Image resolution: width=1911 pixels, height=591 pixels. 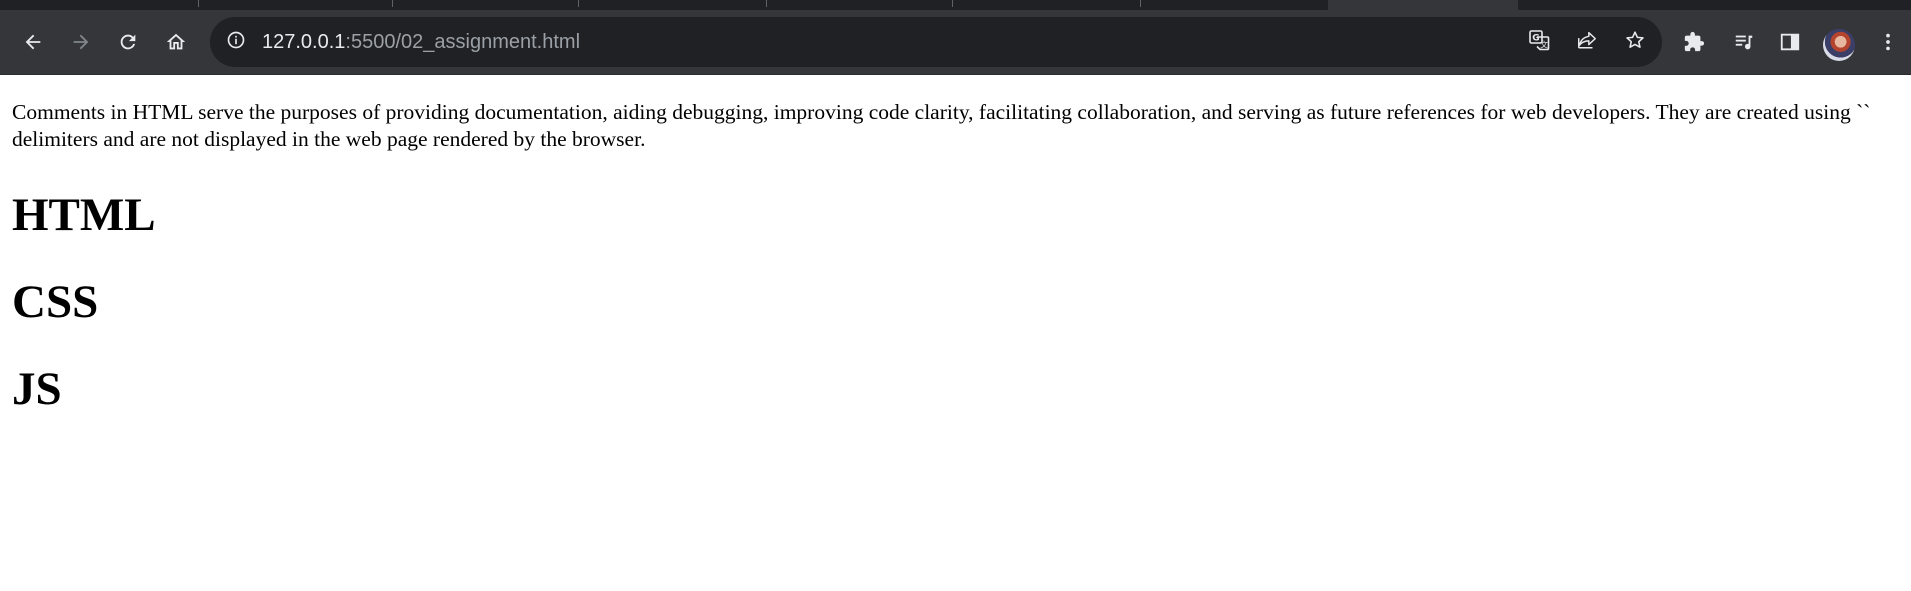 I want to click on forward-button, so click(x=81, y=42).